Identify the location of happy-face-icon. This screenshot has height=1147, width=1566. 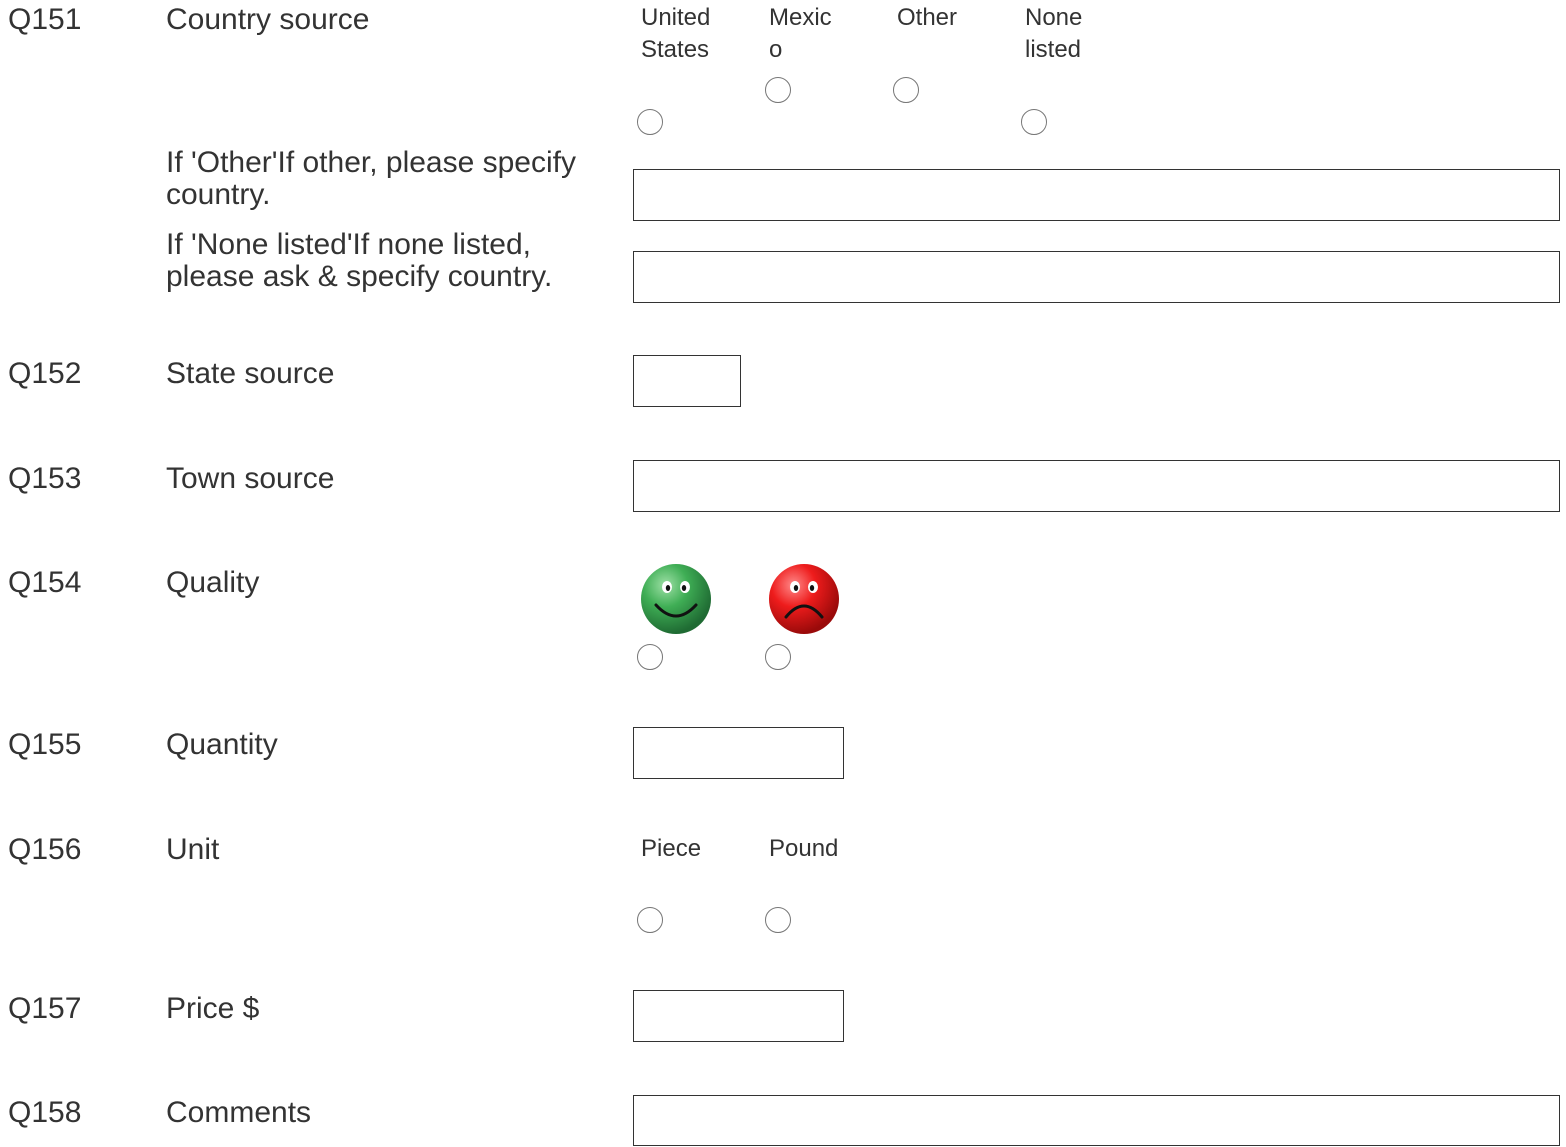
(676, 599).